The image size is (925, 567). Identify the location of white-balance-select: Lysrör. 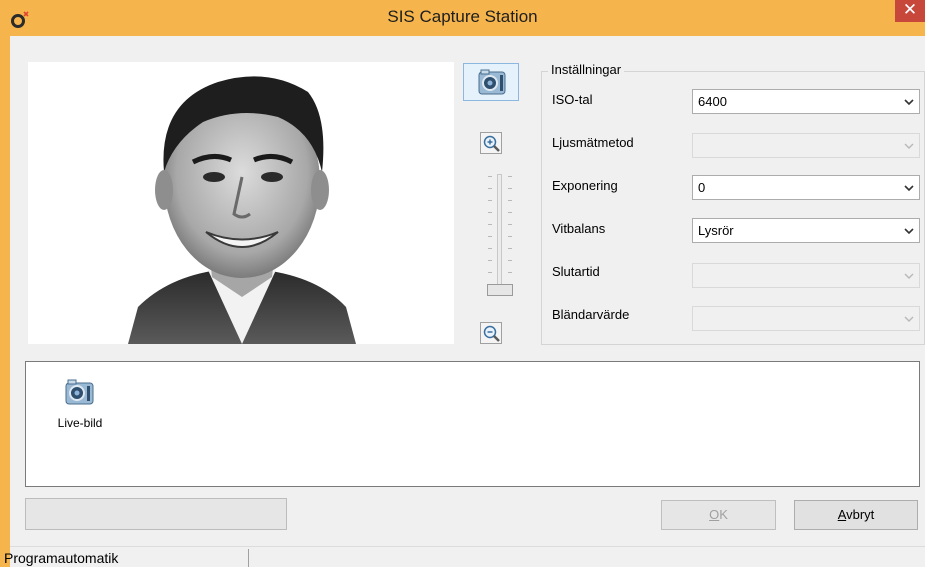
(806, 230).